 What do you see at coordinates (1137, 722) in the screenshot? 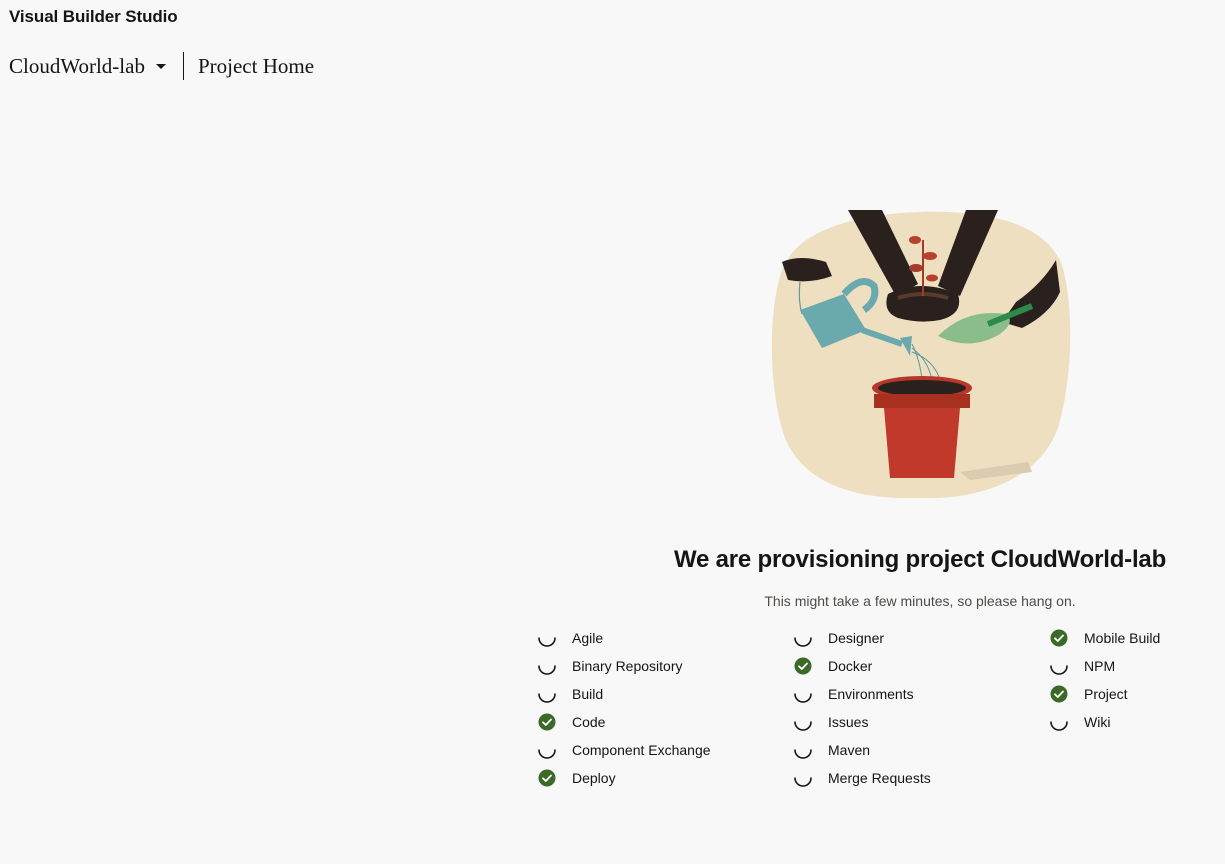
I see `service-status-item: Wiki` at bounding box center [1137, 722].